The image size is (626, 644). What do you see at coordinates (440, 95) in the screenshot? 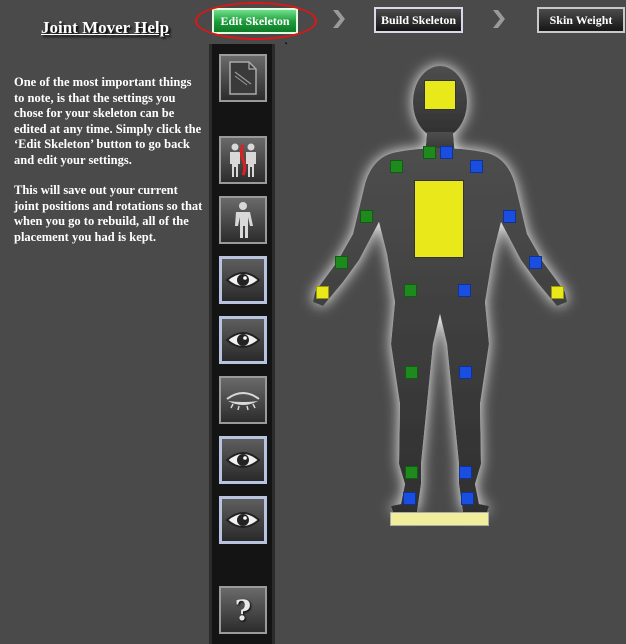
I see `head-joint` at bounding box center [440, 95].